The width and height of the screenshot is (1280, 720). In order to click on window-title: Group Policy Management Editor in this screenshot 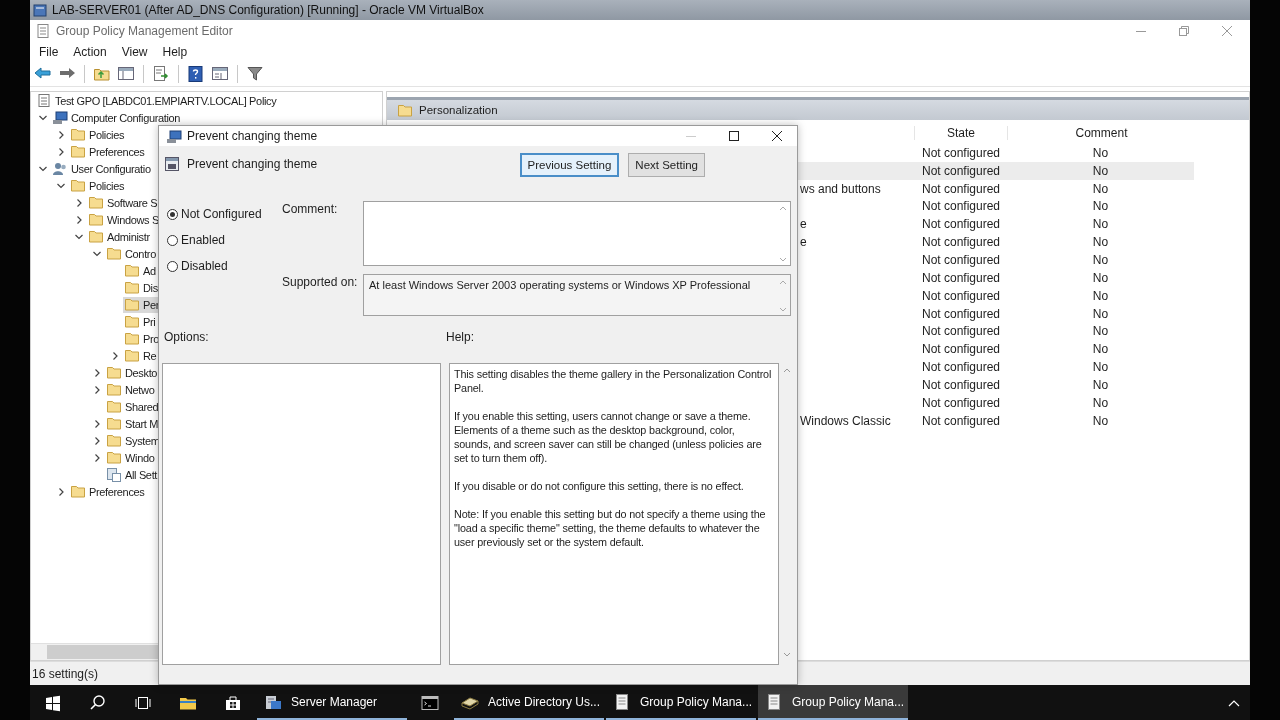, I will do `click(144, 31)`.